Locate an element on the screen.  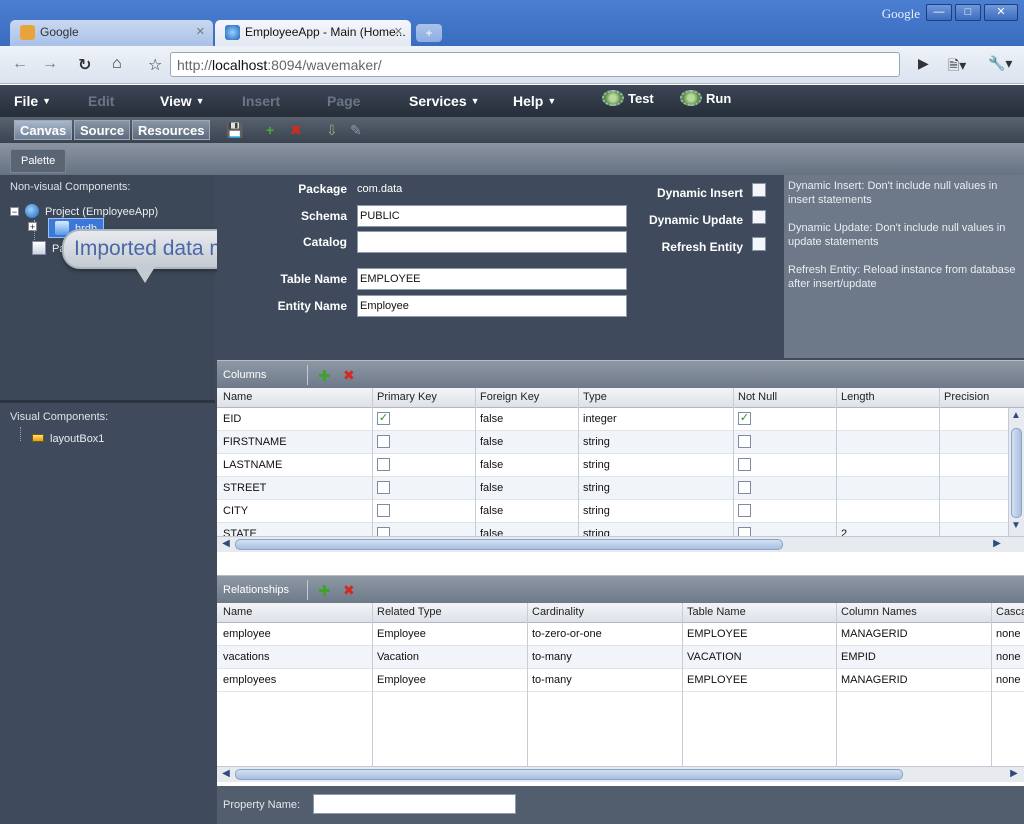
collapse-icon: − is located at coordinates (14, 212).